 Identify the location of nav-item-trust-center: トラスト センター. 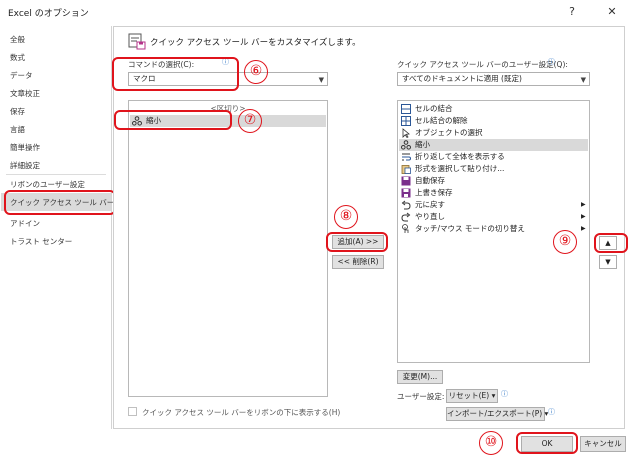
(41, 241).